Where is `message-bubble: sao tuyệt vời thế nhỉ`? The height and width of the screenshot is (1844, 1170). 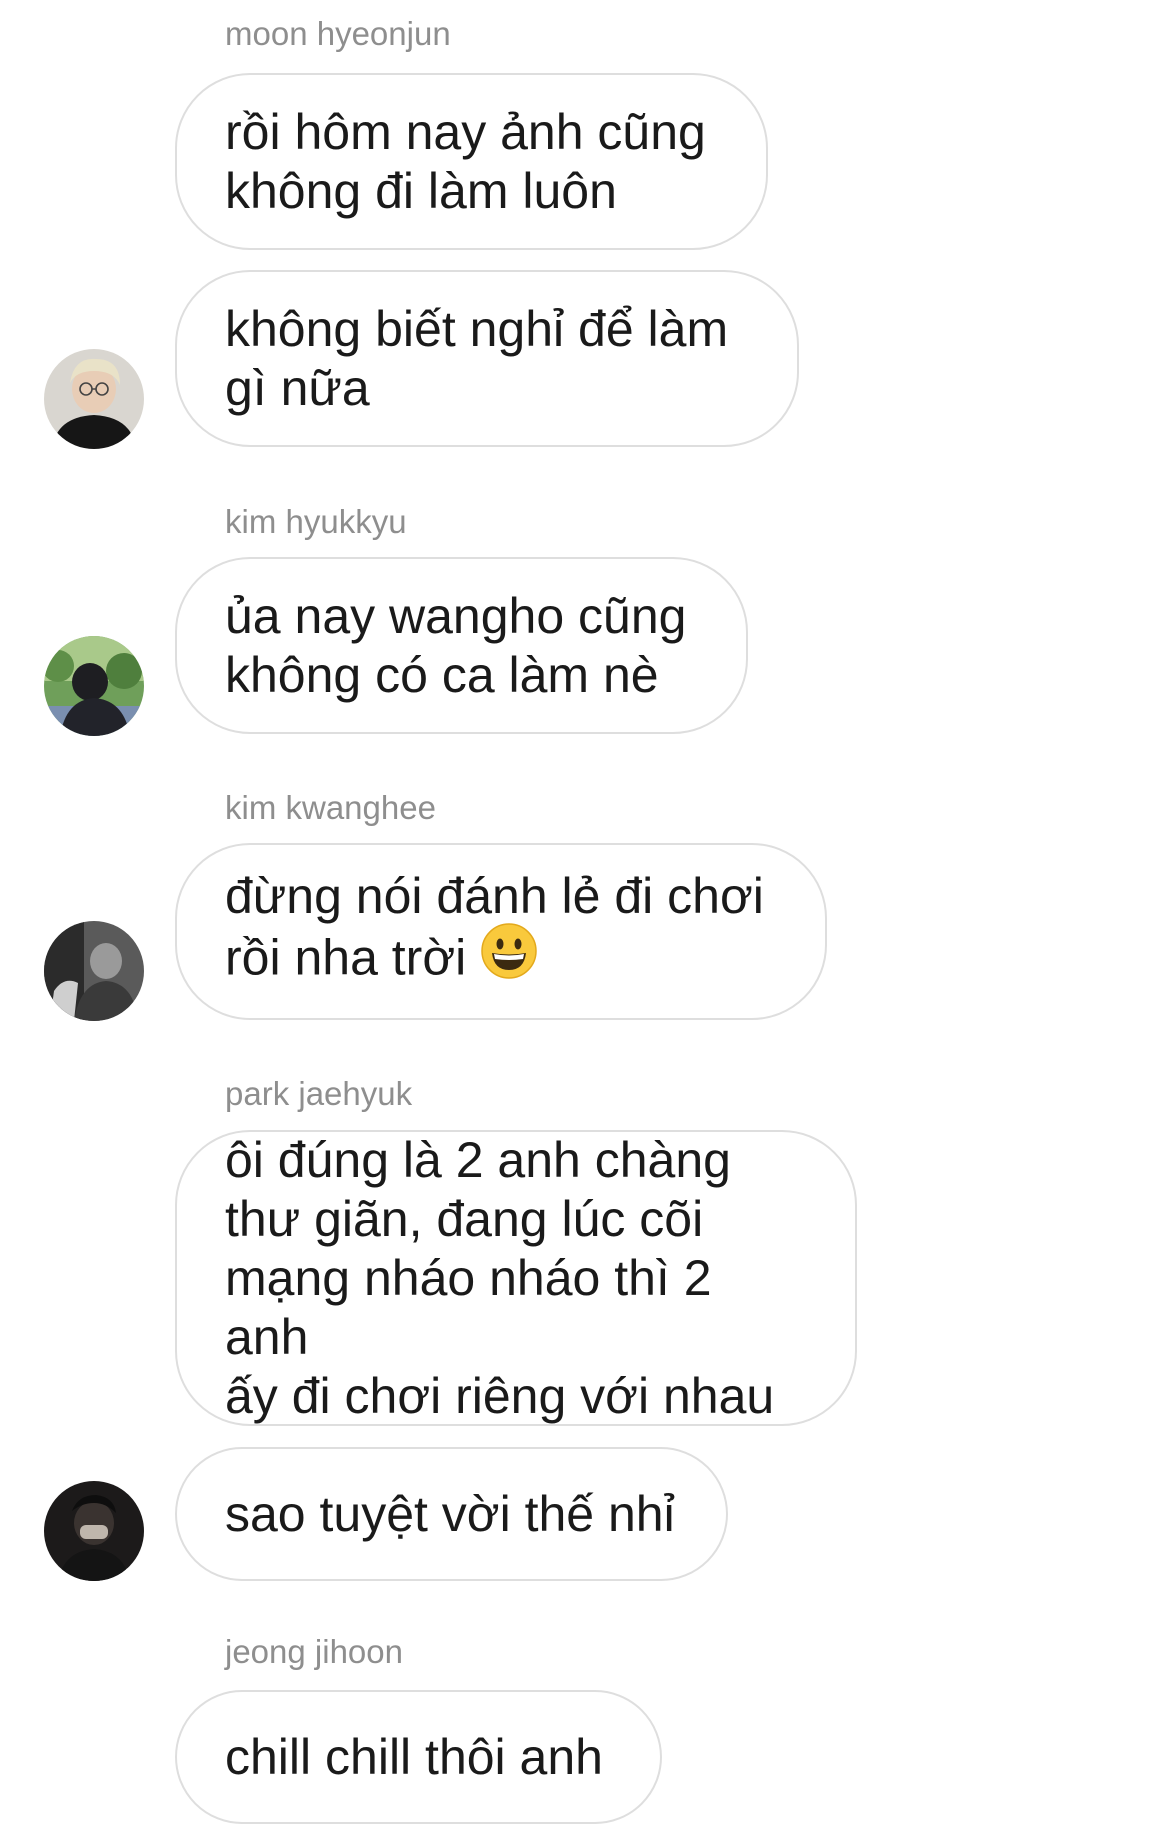 message-bubble: sao tuyệt vời thế nhỉ is located at coordinates (451, 1514).